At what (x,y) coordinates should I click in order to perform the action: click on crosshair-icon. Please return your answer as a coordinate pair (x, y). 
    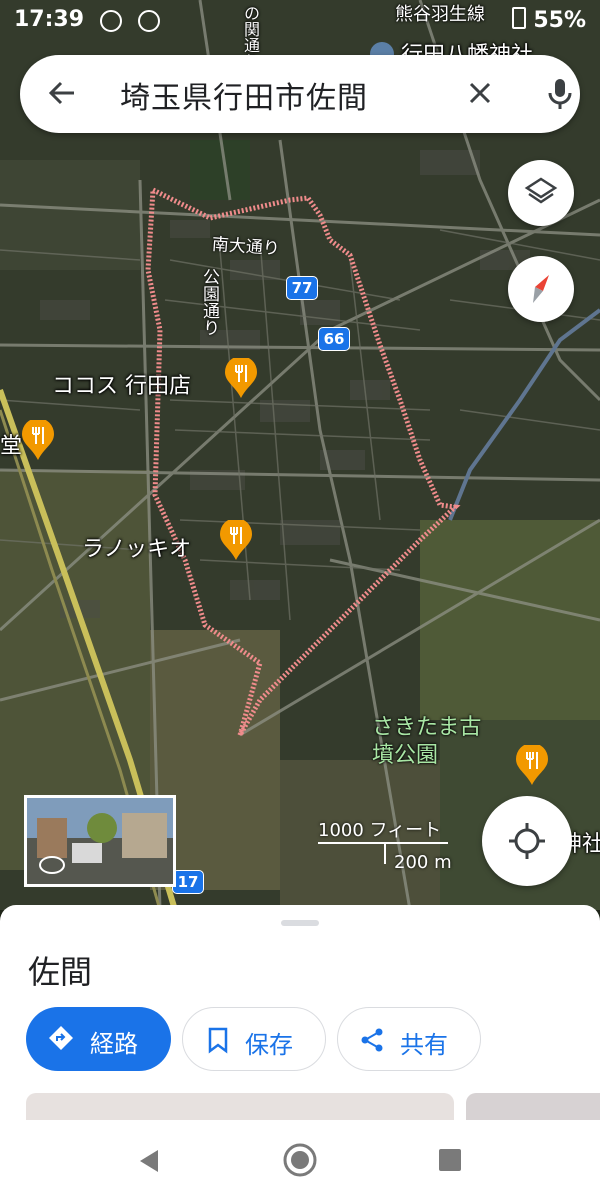
    Looking at the image, I should click on (527, 841).